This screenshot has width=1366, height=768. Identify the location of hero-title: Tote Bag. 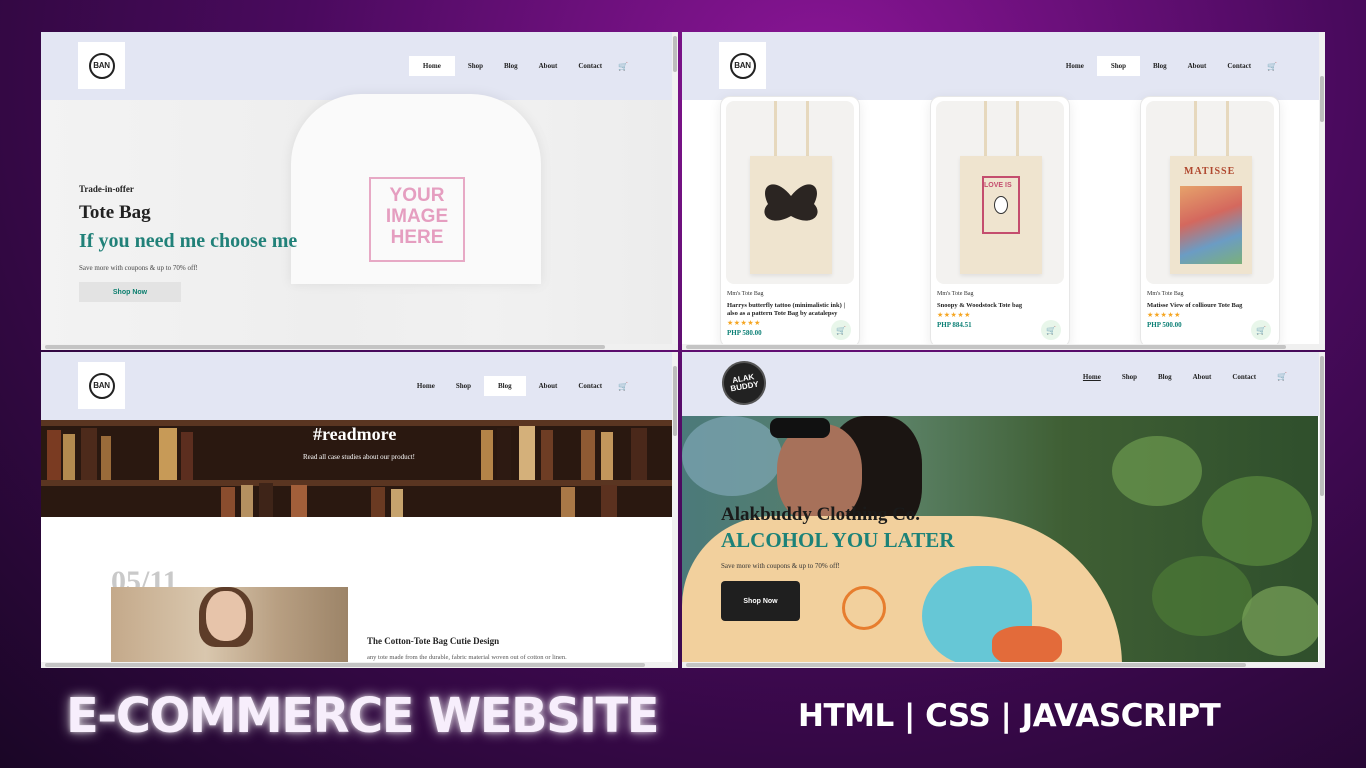
(115, 212).